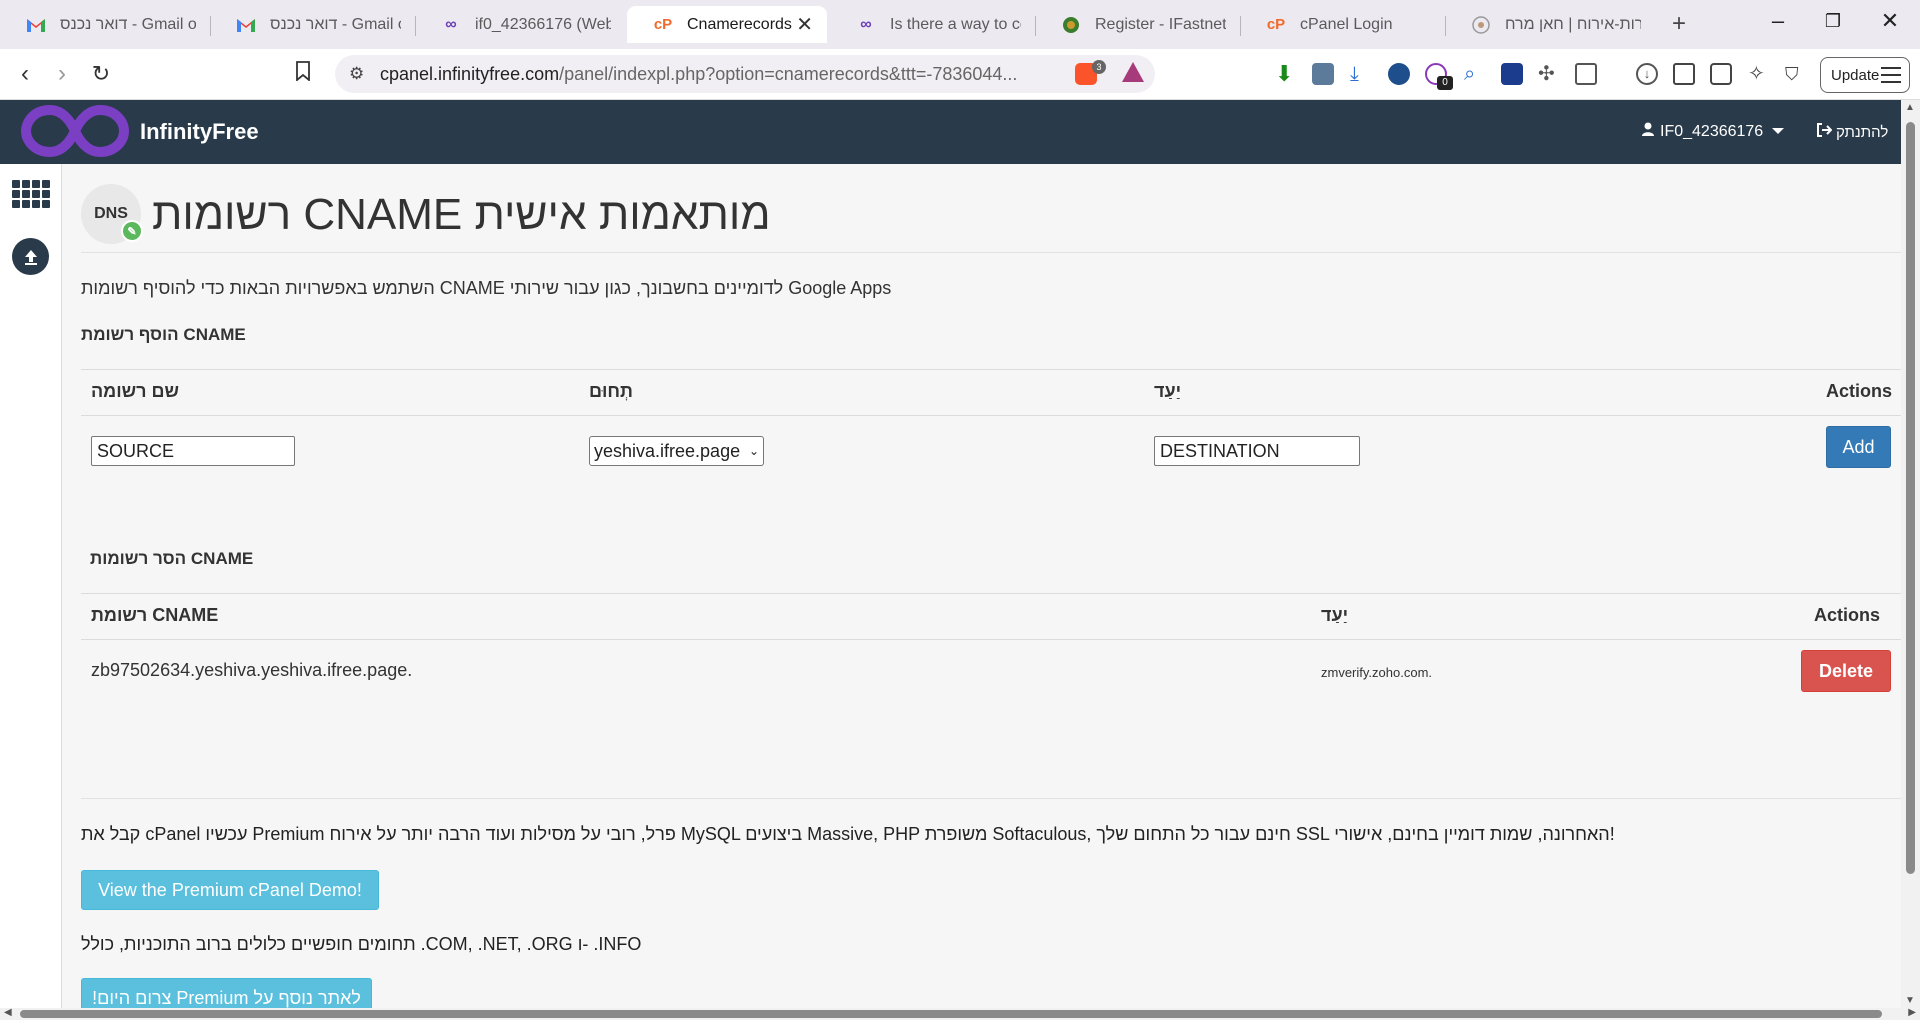 Image resolution: width=1920 pixels, height=1020 pixels. I want to click on col-cname-record: רשומת CNAME, so click(155, 615).